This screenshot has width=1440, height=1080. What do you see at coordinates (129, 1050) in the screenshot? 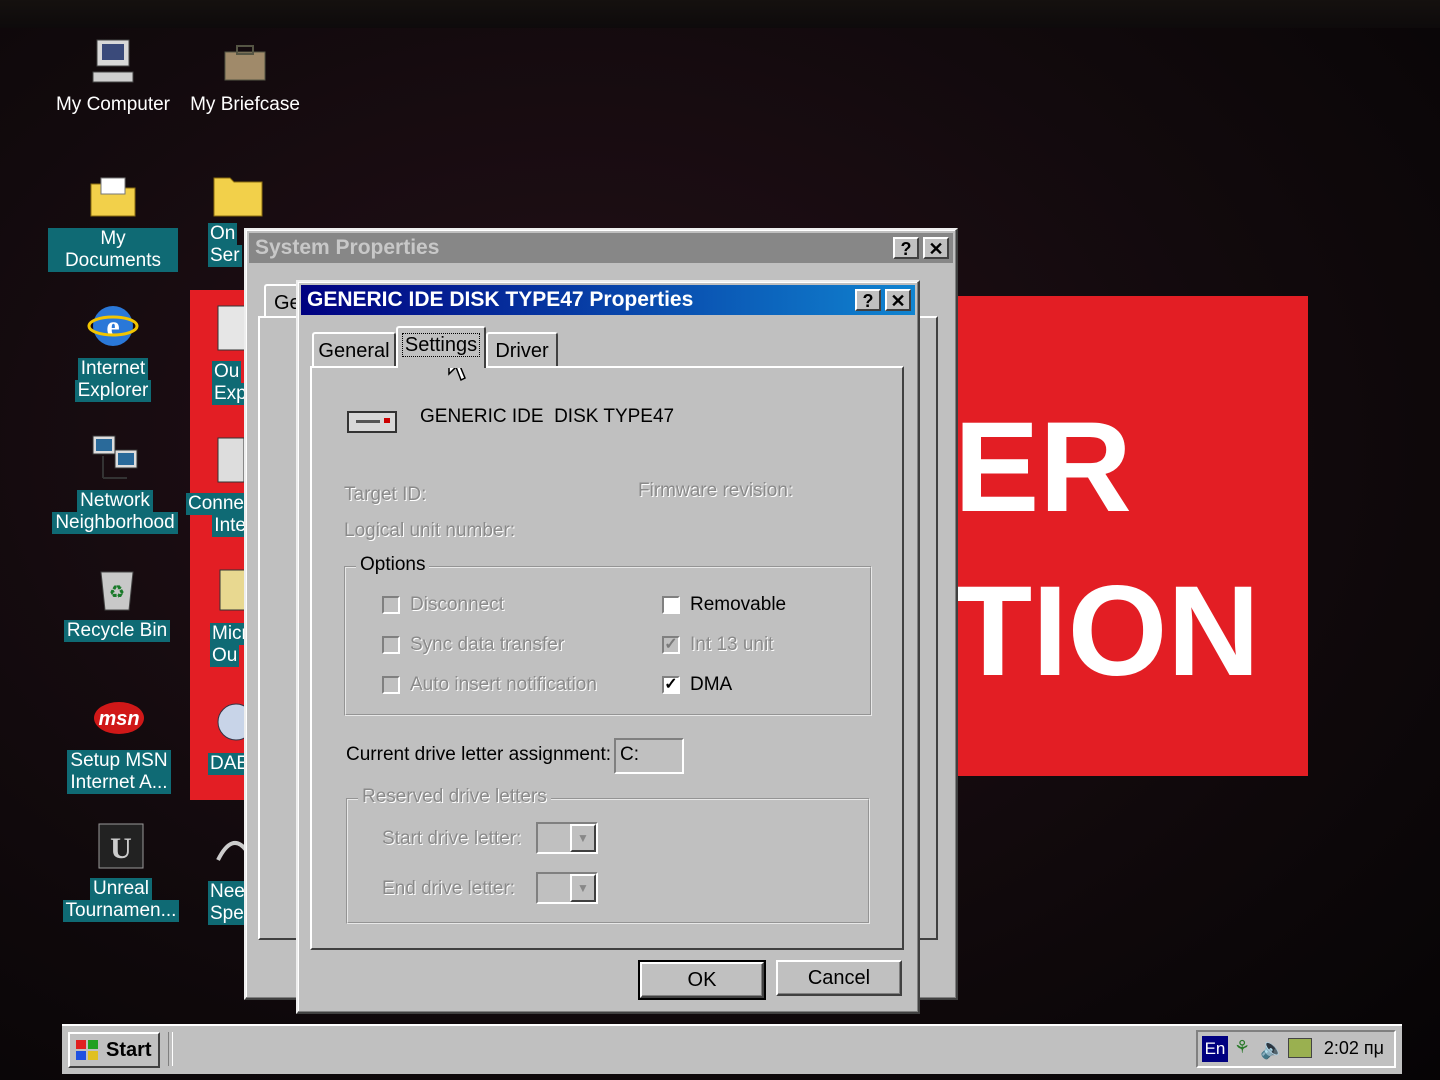
I see `start-label: Start` at bounding box center [129, 1050].